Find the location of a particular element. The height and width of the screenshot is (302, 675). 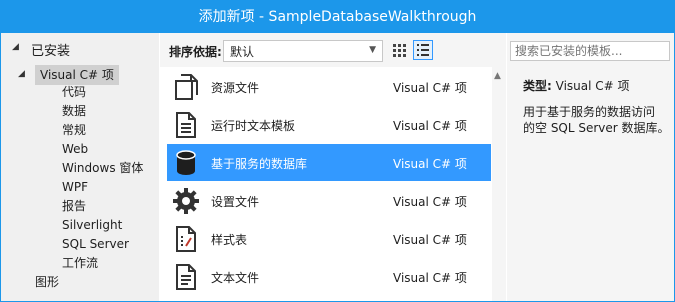

list-view-button is located at coordinates (423, 50).